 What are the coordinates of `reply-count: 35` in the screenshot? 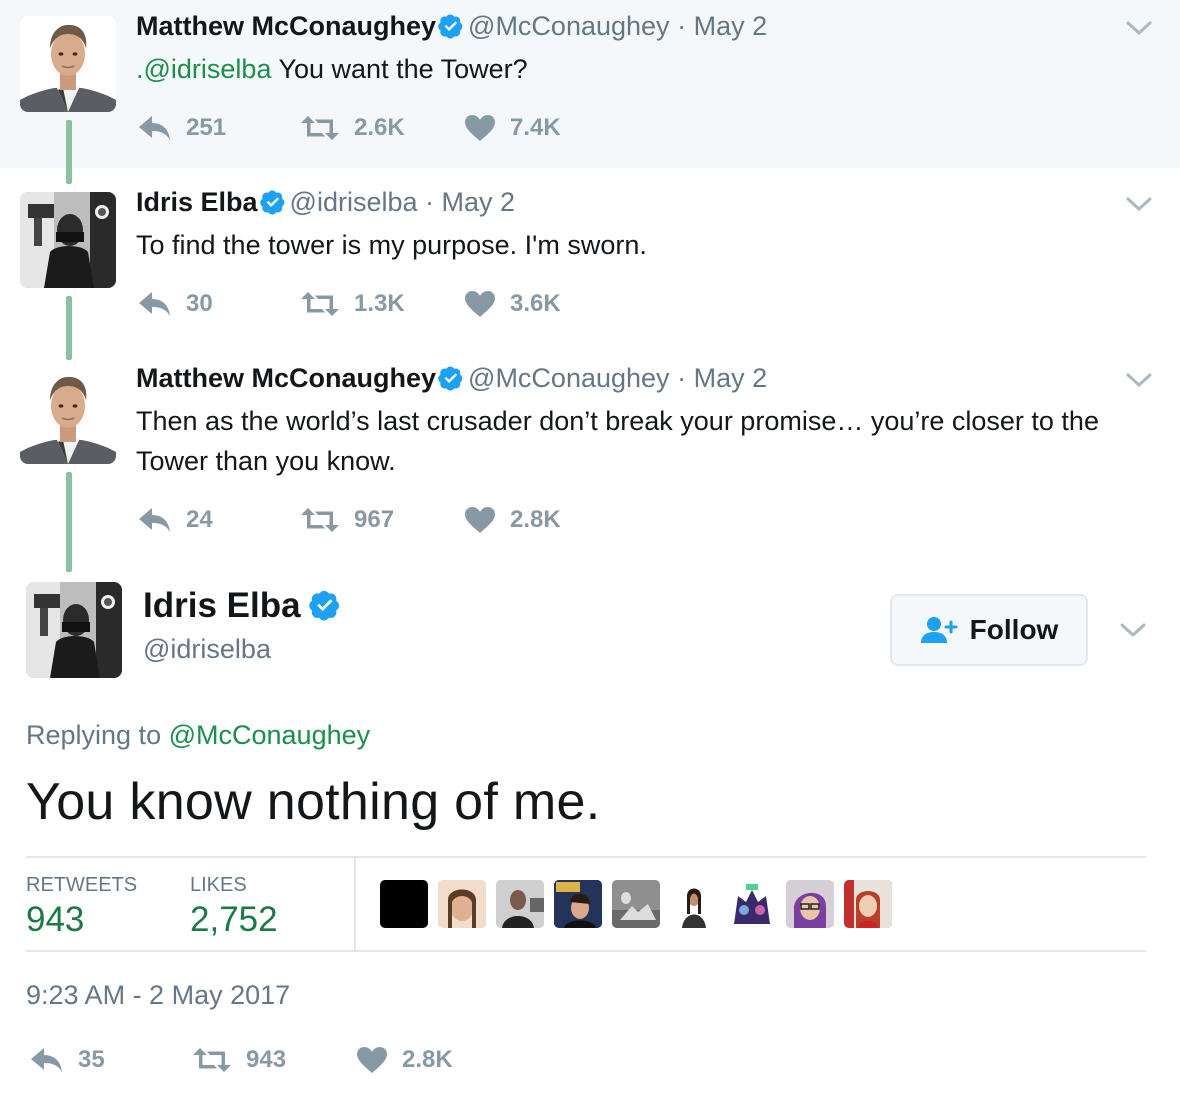 It's located at (91, 1059).